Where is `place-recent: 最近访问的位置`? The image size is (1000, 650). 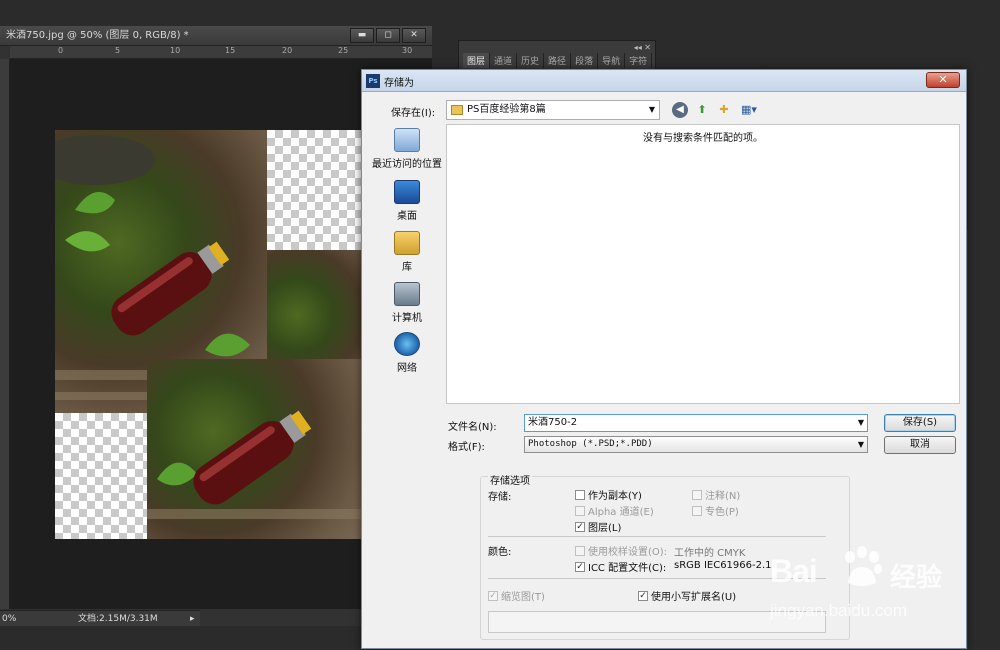 place-recent: 最近访问的位置 is located at coordinates (407, 149).